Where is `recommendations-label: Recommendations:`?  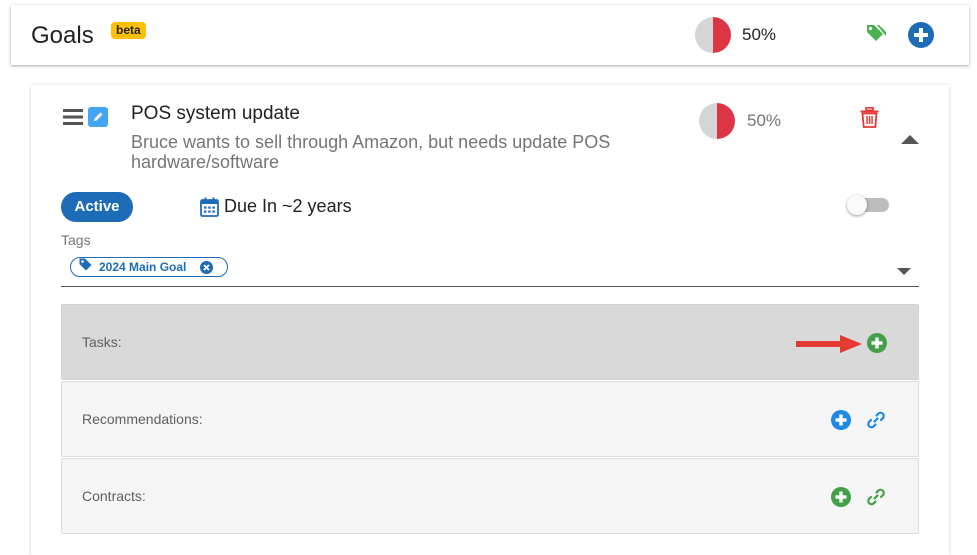 recommendations-label: Recommendations: is located at coordinates (142, 419).